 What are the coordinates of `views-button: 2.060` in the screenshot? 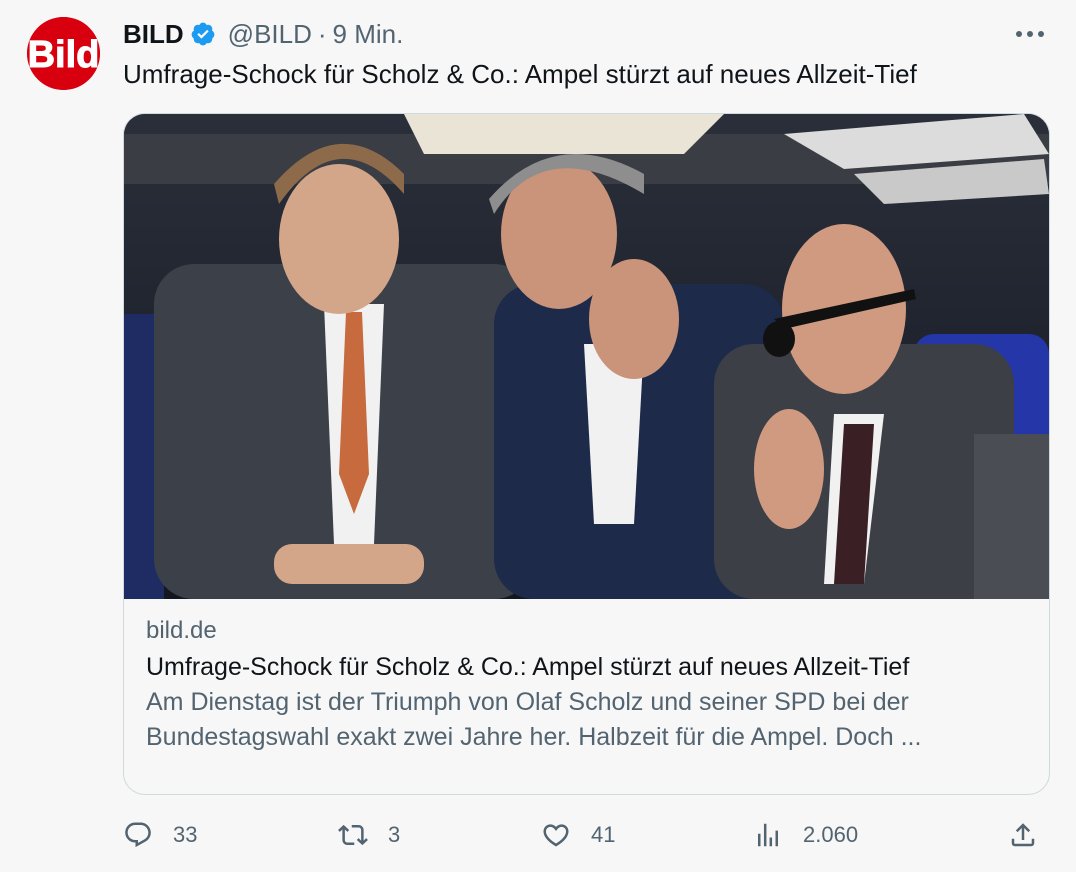 It's located at (805, 835).